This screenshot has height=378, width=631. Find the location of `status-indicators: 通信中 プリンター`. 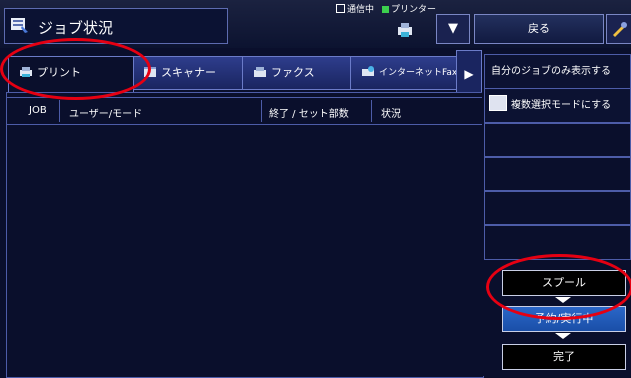

status-indicators: 通信中 プリンター is located at coordinates (386, 8).